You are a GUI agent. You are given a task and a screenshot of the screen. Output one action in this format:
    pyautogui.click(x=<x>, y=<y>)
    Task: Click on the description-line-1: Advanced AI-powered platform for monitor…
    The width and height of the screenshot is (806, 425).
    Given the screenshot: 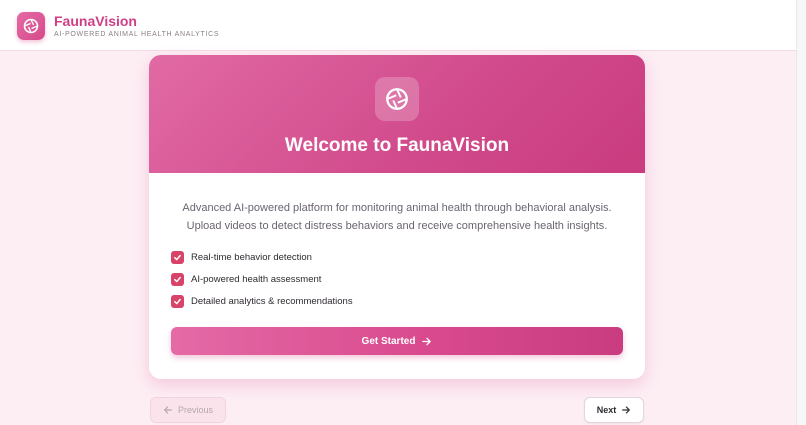 What is the action you would take?
    pyautogui.click(x=397, y=208)
    